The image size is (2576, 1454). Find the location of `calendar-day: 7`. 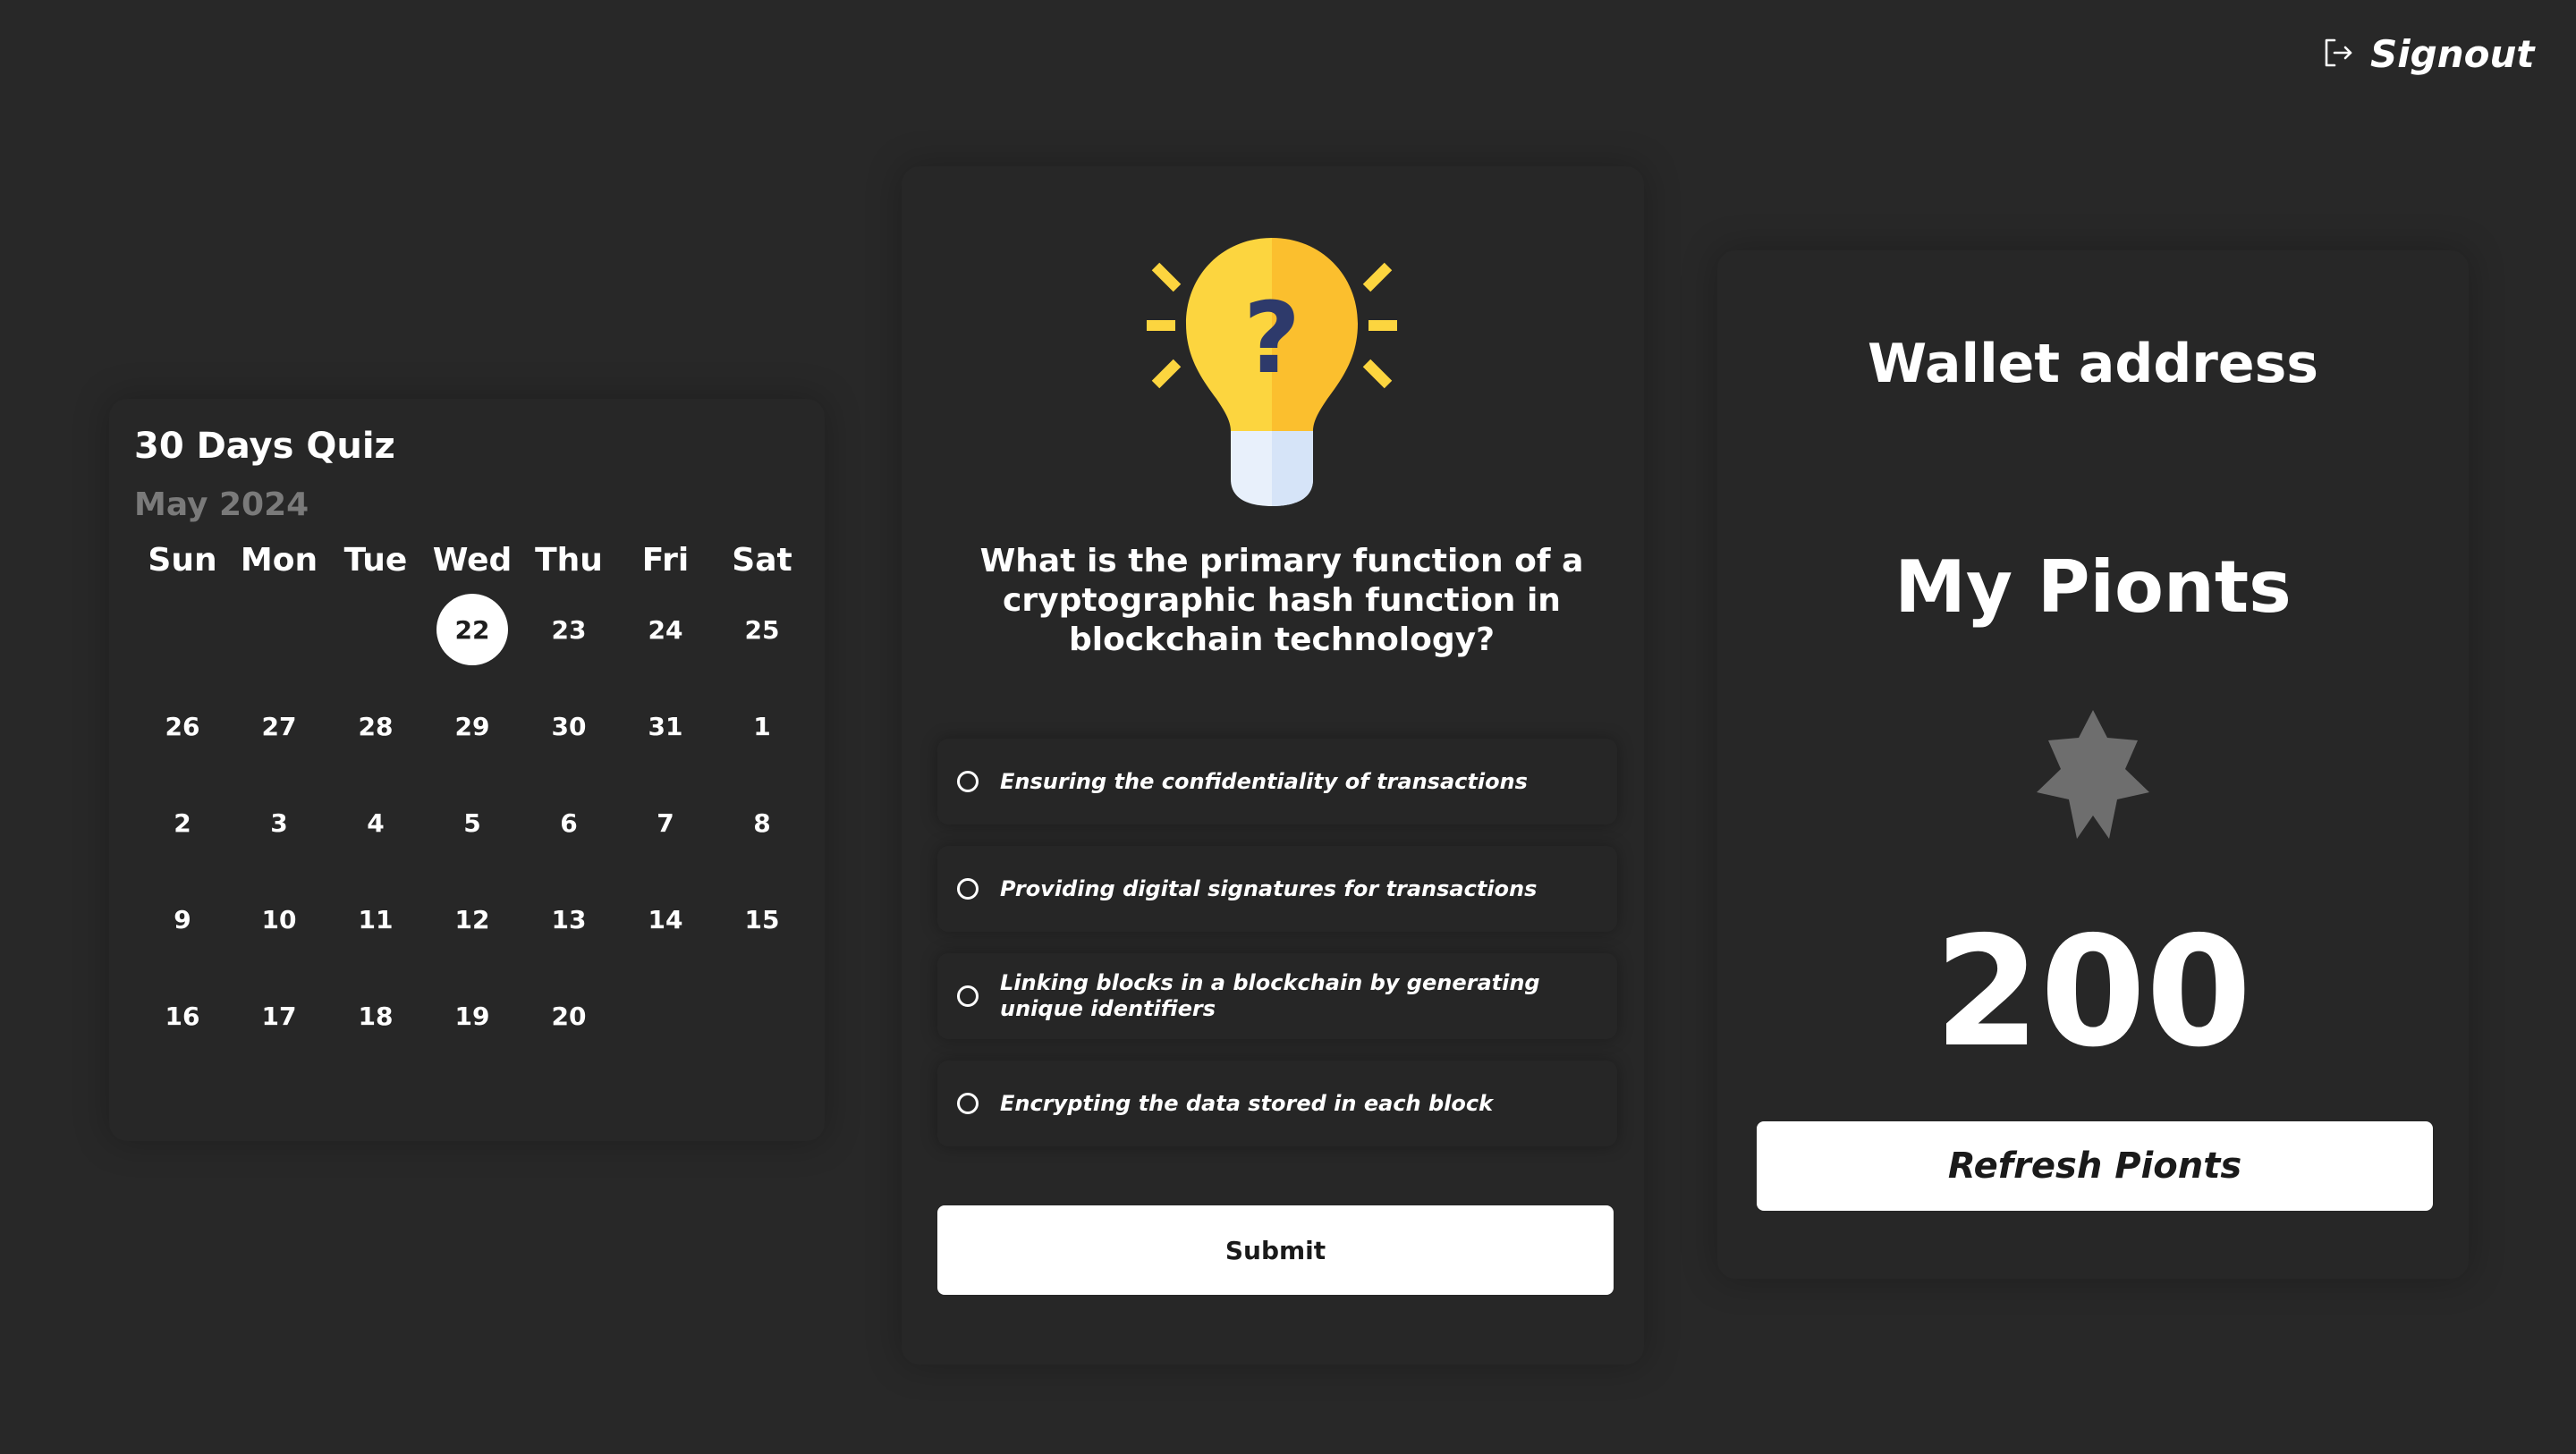

calendar-day: 7 is located at coordinates (665, 823).